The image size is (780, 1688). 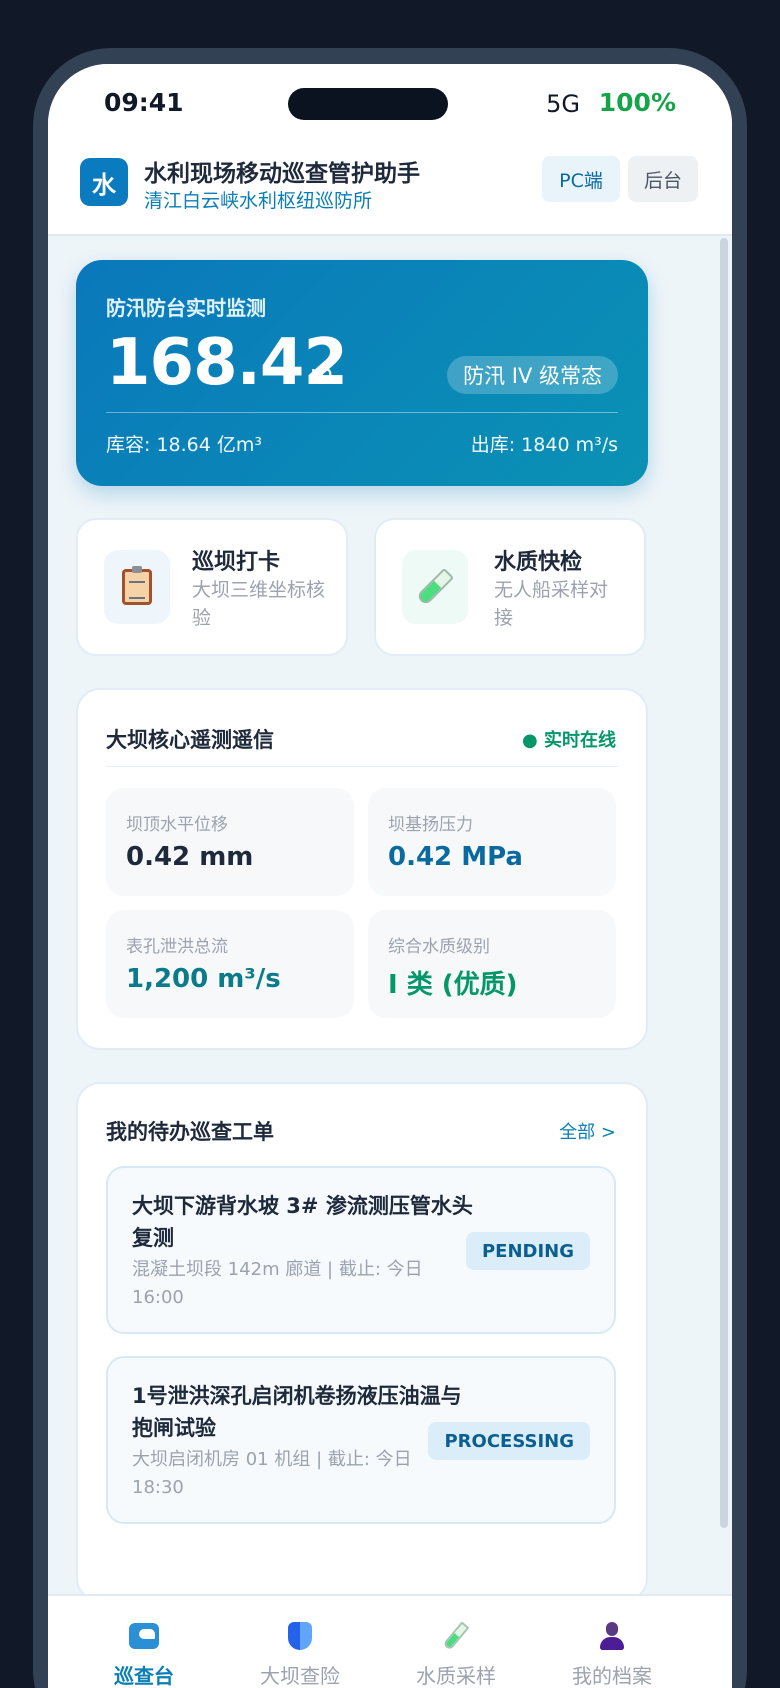 What do you see at coordinates (453, 985) in the screenshot?
I see `metric-value: Ⅰ 类 (优质)` at bounding box center [453, 985].